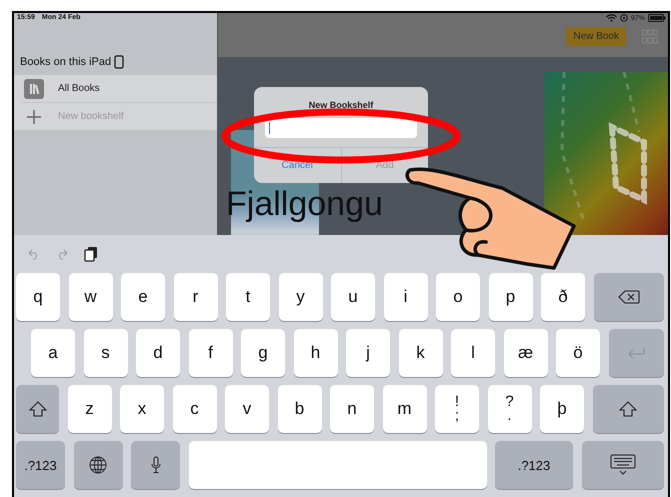 This screenshot has width=671, height=497. Describe the element at coordinates (657, 18) in the screenshot. I see `battery-icon` at that location.